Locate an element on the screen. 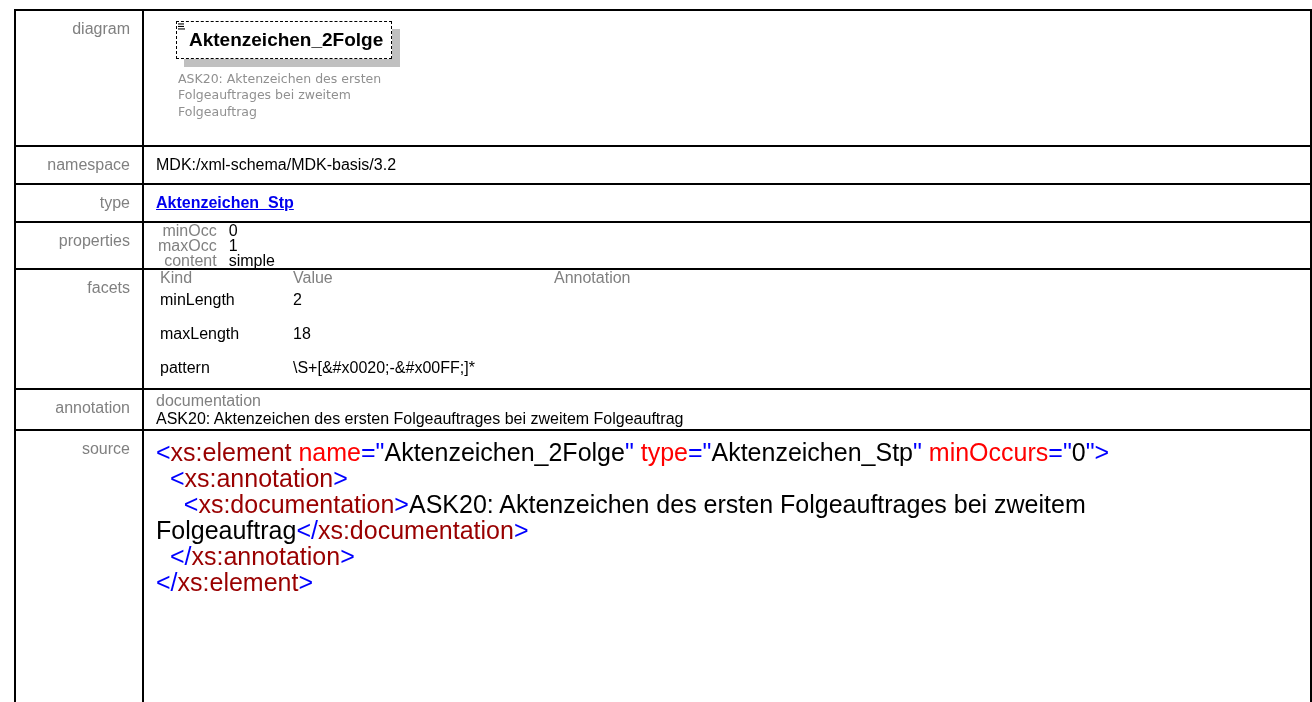 The height and width of the screenshot is (702, 1312). element-name: Aktenzeichen_2Folge is located at coordinates (286, 39).